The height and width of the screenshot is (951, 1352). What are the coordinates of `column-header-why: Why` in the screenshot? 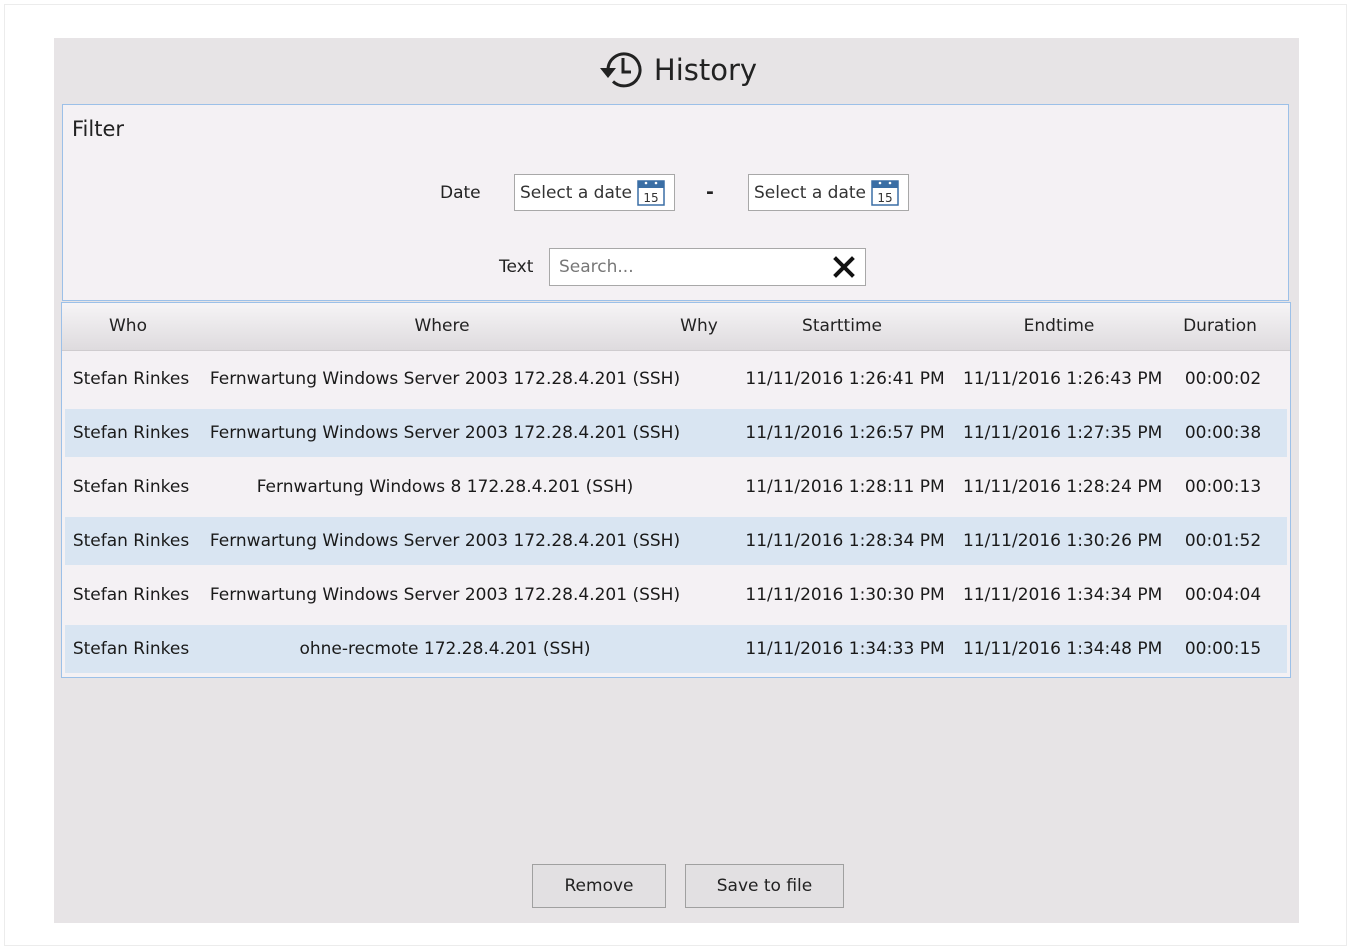 It's located at (699, 326).